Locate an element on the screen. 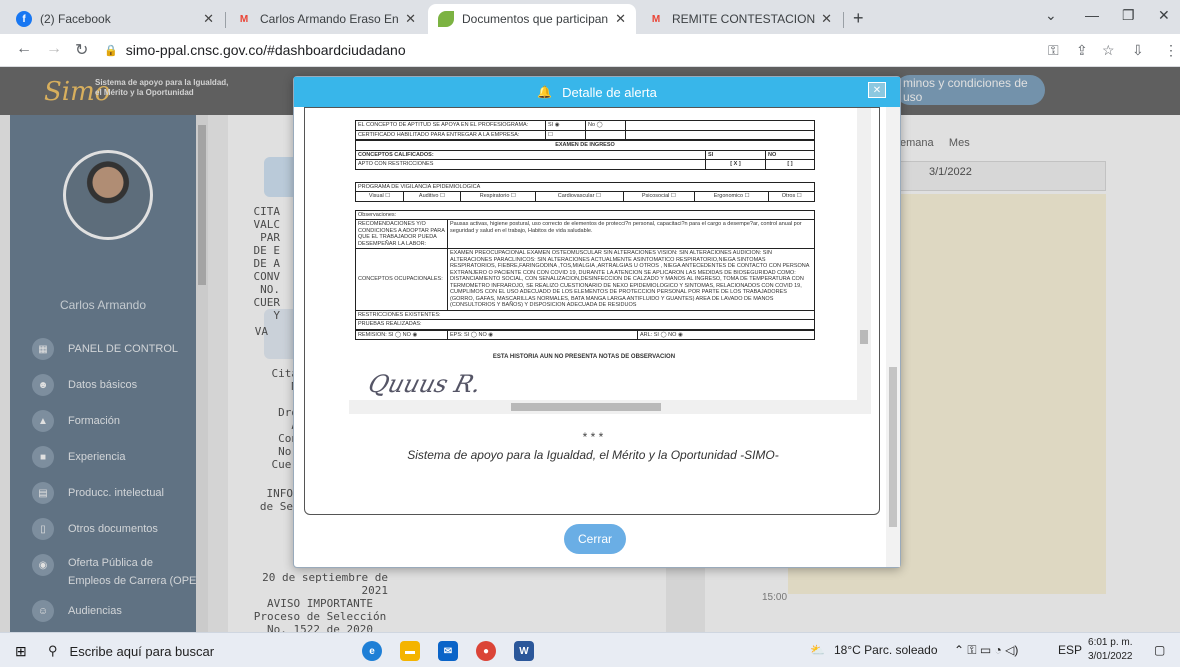 This screenshot has width=1180, height=667. mail-icon: ✉ is located at coordinates (448, 651).